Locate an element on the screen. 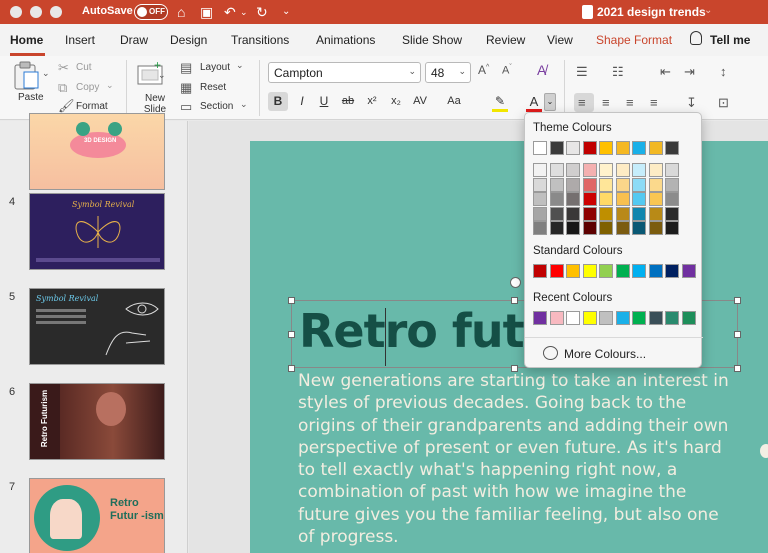 This screenshot has height=553, width=768. rotate-handle-icon is located at coordinates (515, 282).